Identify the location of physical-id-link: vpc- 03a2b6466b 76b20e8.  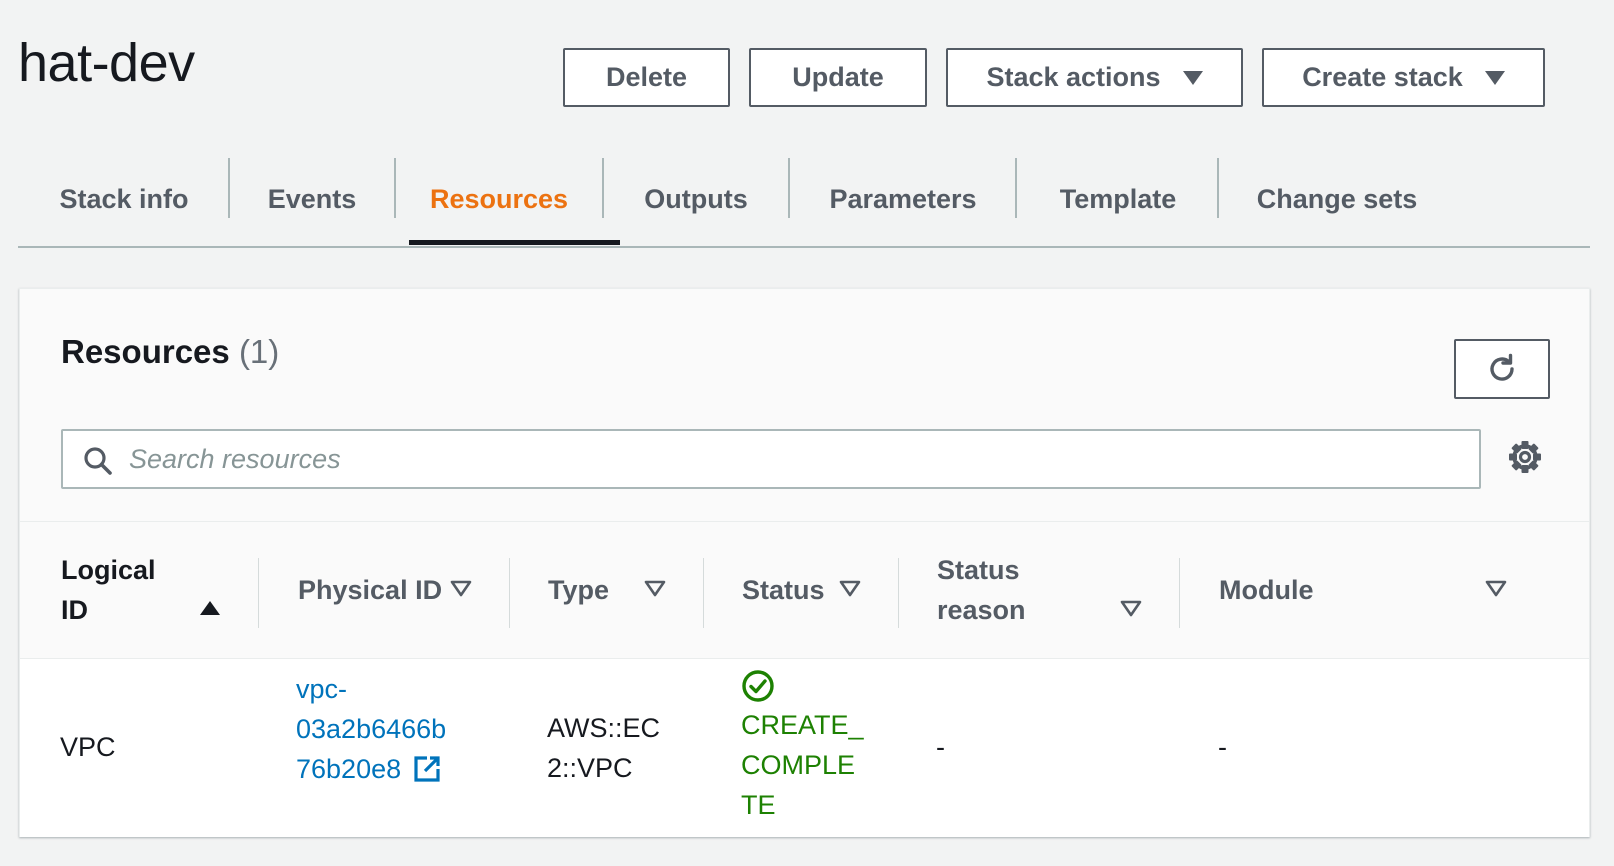
(371, 729).